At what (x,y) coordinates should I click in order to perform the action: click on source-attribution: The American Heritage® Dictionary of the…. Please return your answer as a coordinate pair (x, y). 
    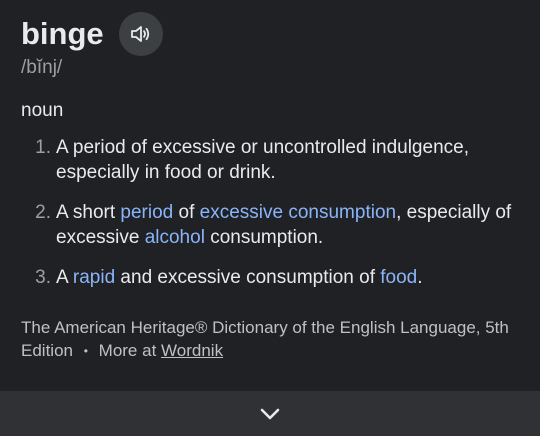
    Looking at the image, I should click on (271, 339).